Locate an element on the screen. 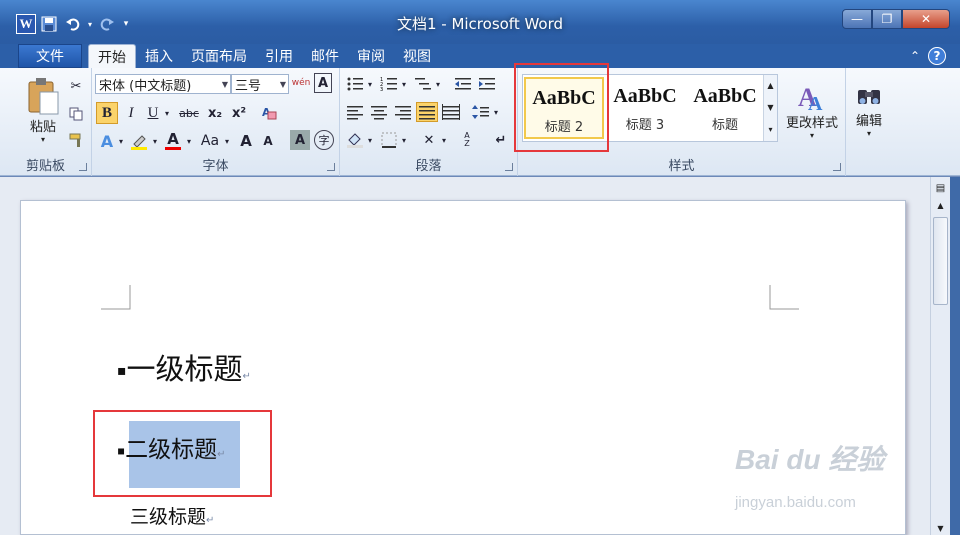 The width and height of the screenshot is (960, 535). character-shading-button: A is located at coordinates (300, 140).